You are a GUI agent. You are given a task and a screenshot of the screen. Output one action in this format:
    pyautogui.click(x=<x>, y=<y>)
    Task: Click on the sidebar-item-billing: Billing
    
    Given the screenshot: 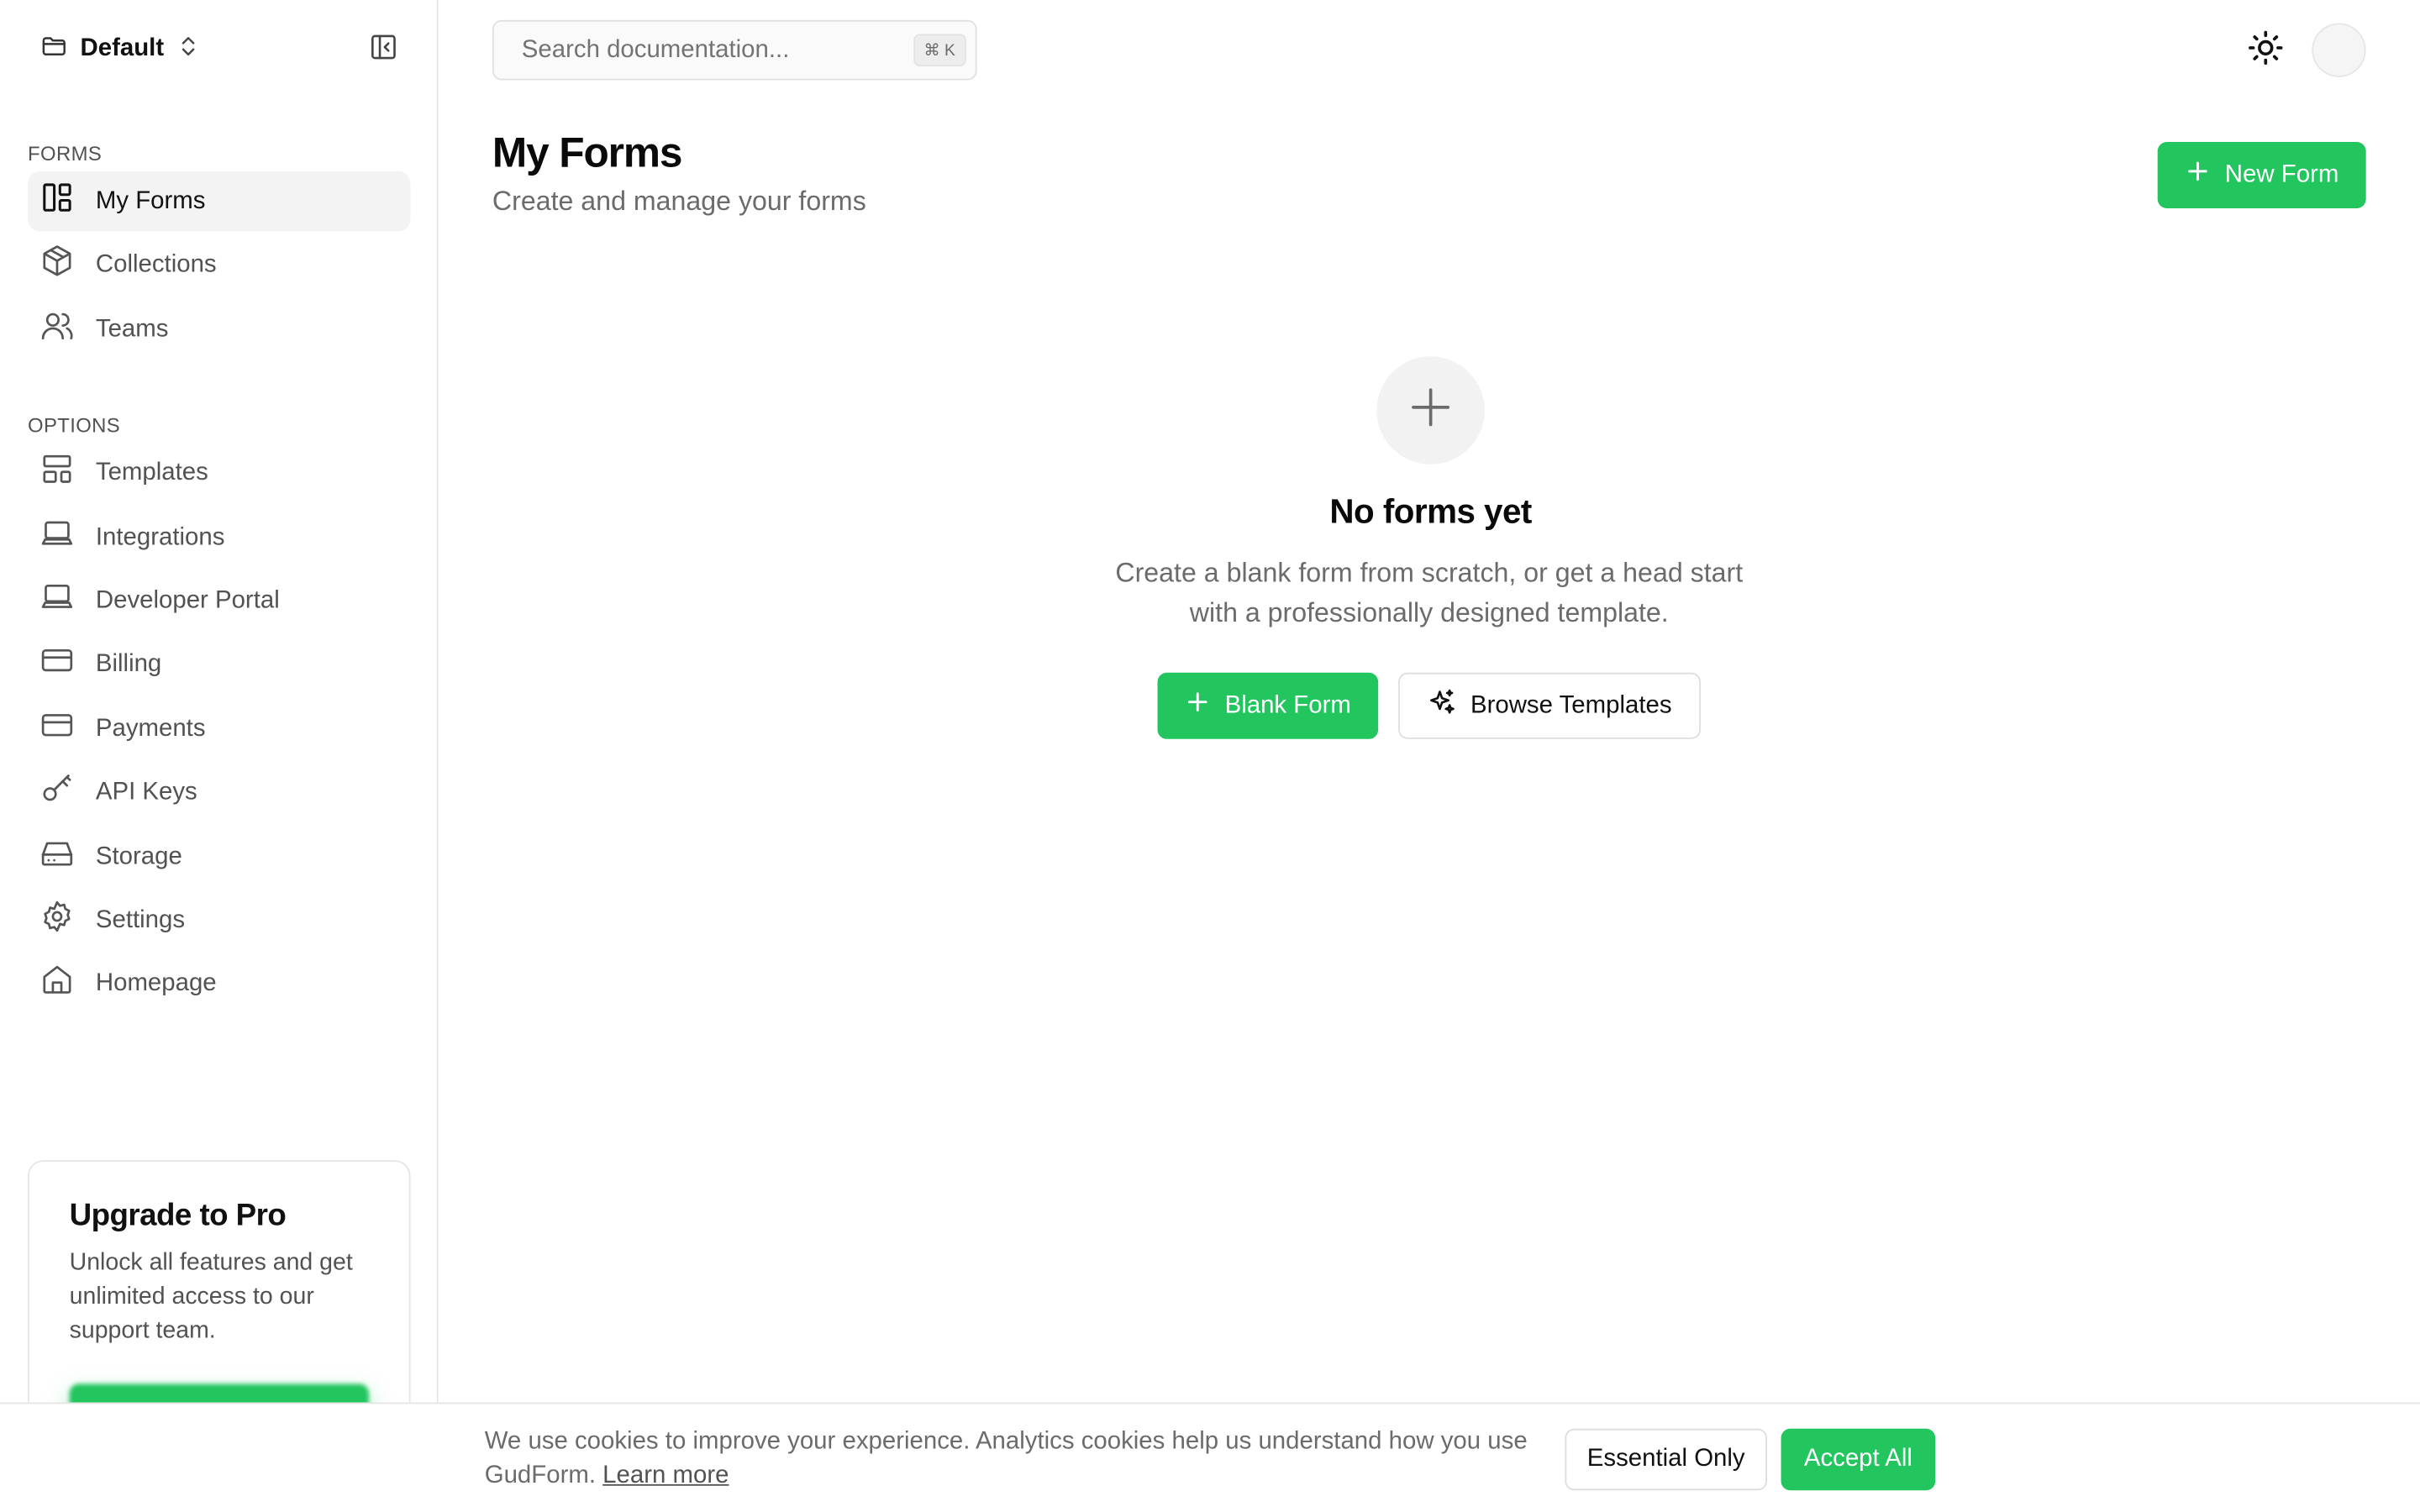 What is the action you would take?
    pyautogui.click(x=219, y=664)
    